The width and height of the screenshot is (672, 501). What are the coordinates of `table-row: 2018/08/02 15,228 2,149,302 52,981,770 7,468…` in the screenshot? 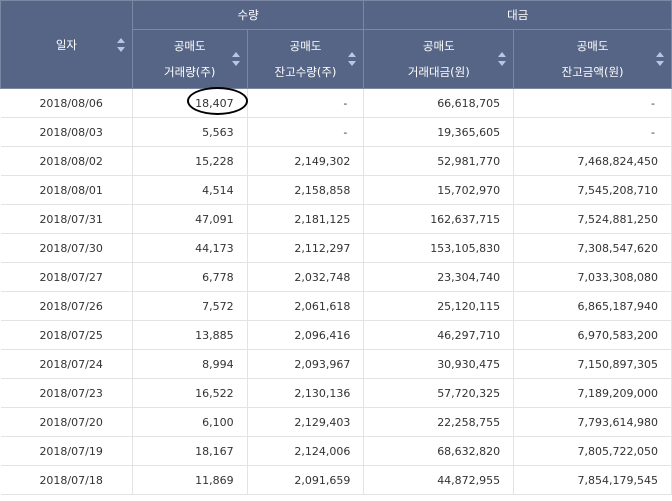 It's located at (336, 161).